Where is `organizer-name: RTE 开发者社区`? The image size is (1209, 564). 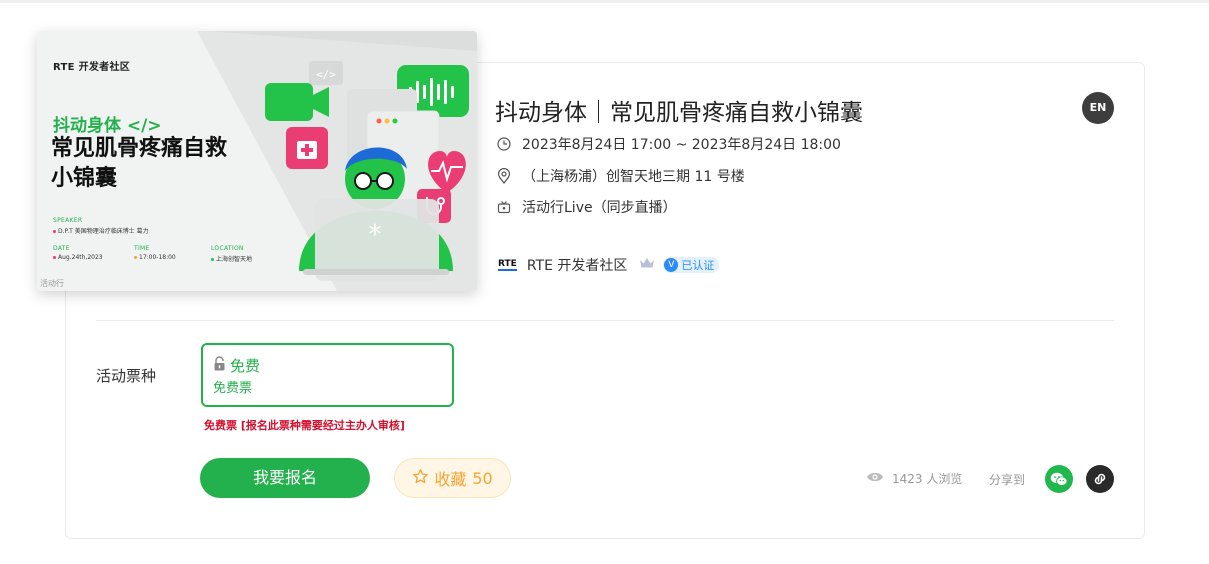 organizer-name: RTE 开发者社区 is located at coordinates (577, 265).